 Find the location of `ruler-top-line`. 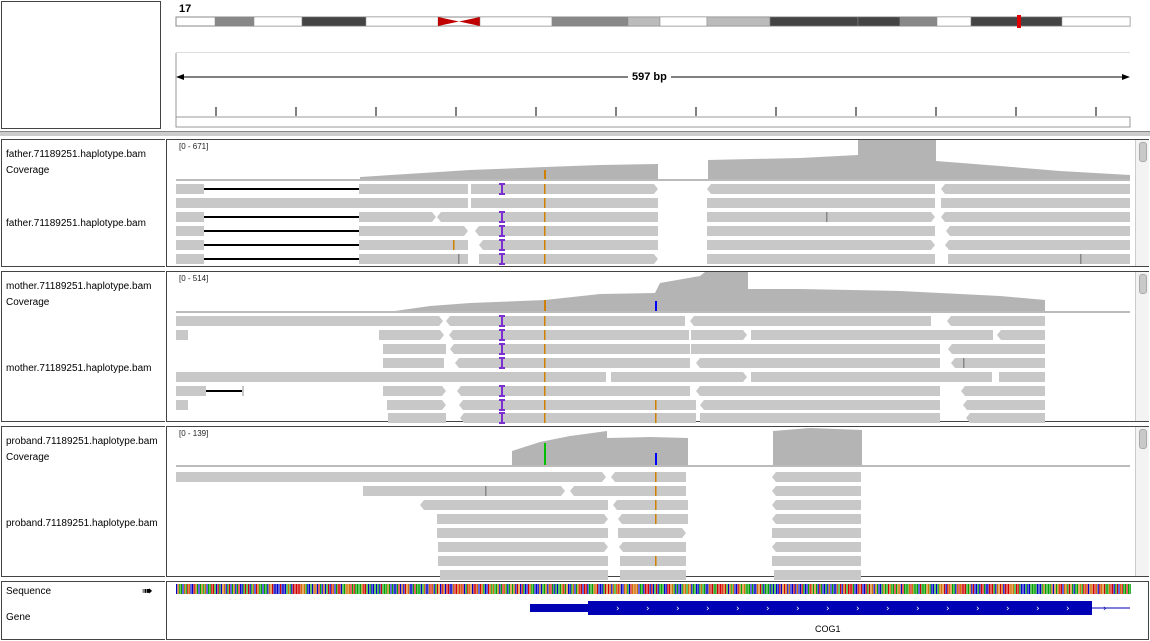

ruler-top-line is located at coordinates (653, 52).